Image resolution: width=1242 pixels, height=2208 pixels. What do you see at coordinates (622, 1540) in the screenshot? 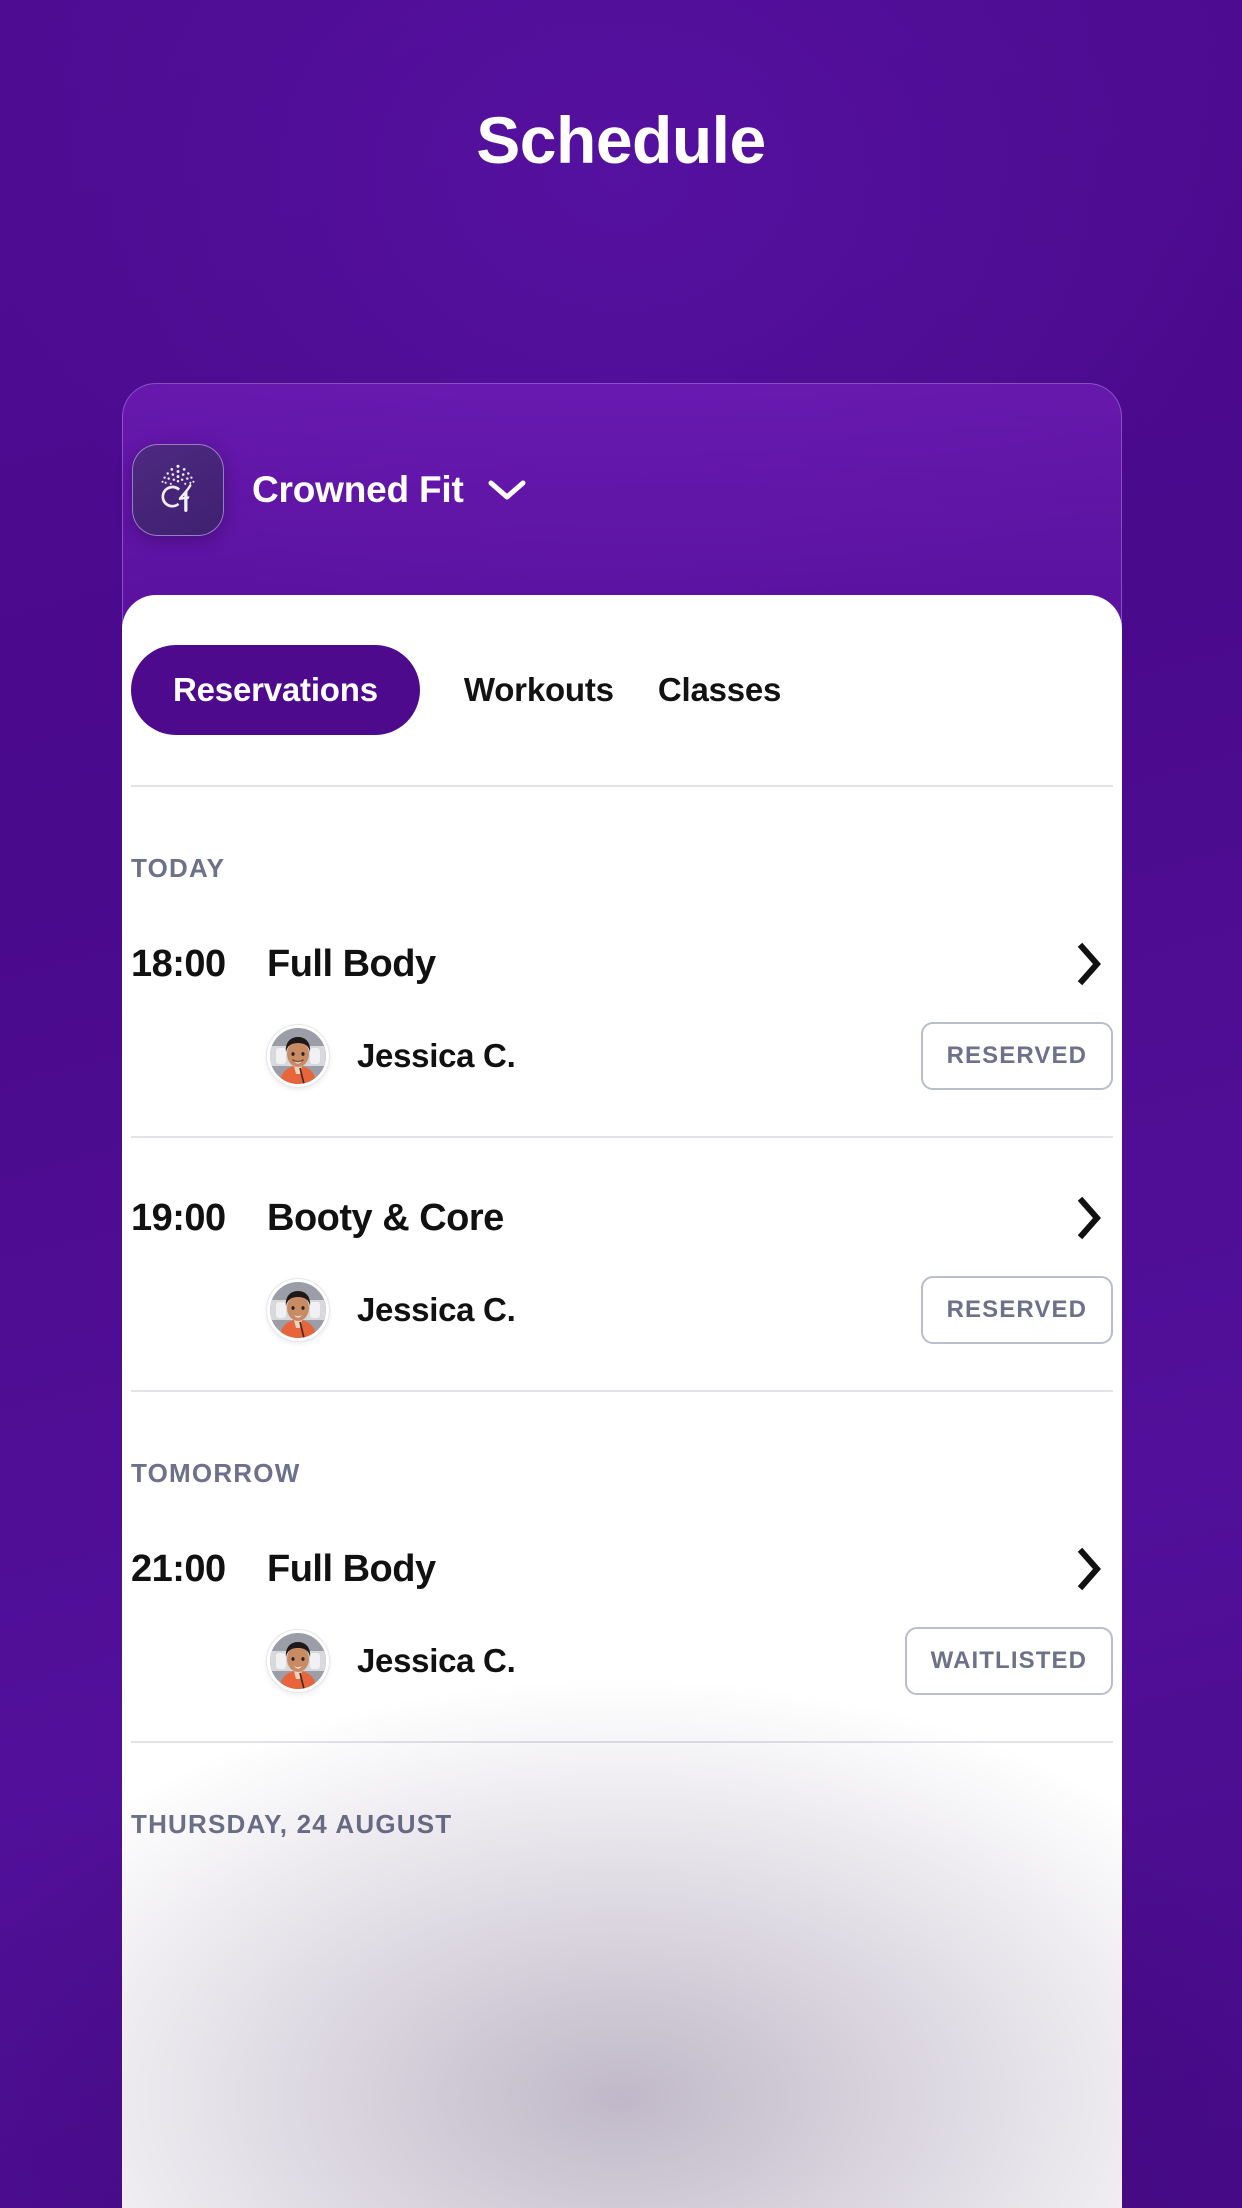
I see `class-row: 21:00 Full Body` at bounding box center [622, 1540].